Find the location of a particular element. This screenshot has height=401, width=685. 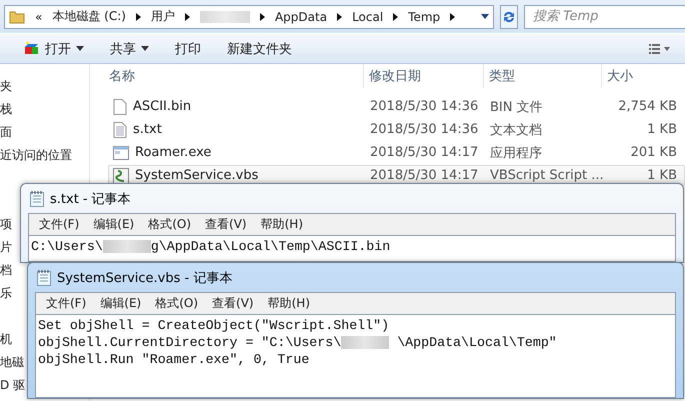

file-type: 应用程序 is located at coordinates (516, 153).